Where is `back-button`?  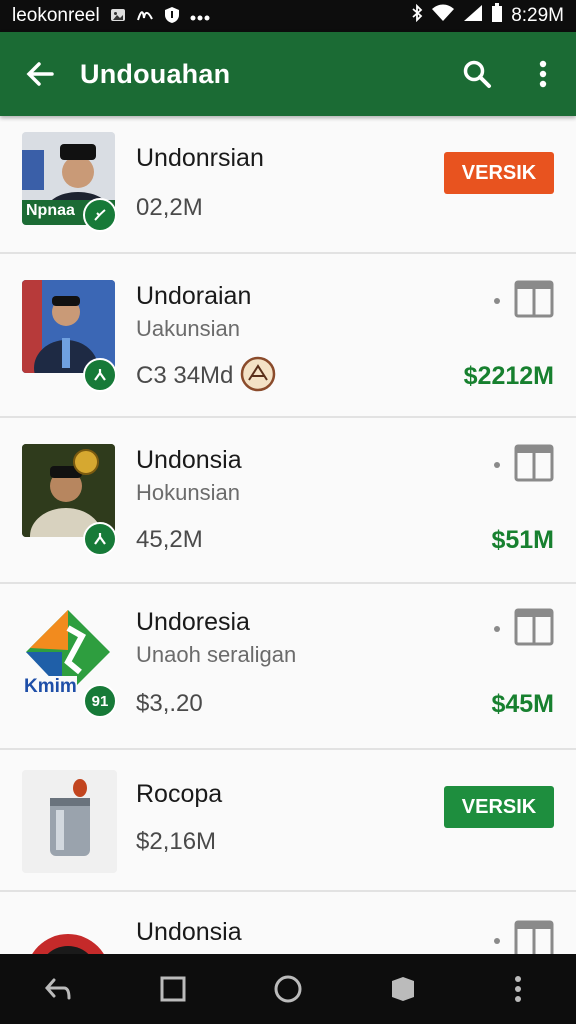 back-button is located at coordinates (40, 74).